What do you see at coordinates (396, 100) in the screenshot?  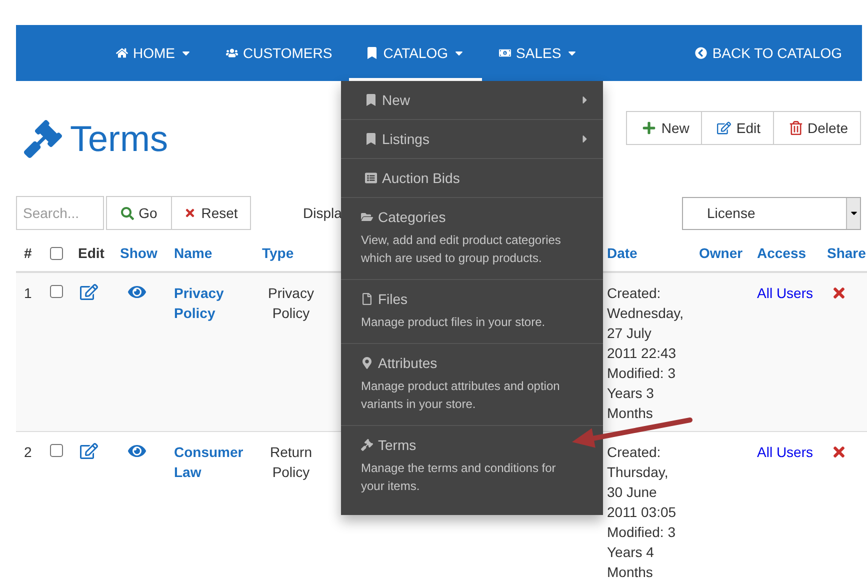 I see `menu-label: New` at bounding box center [396, 100].